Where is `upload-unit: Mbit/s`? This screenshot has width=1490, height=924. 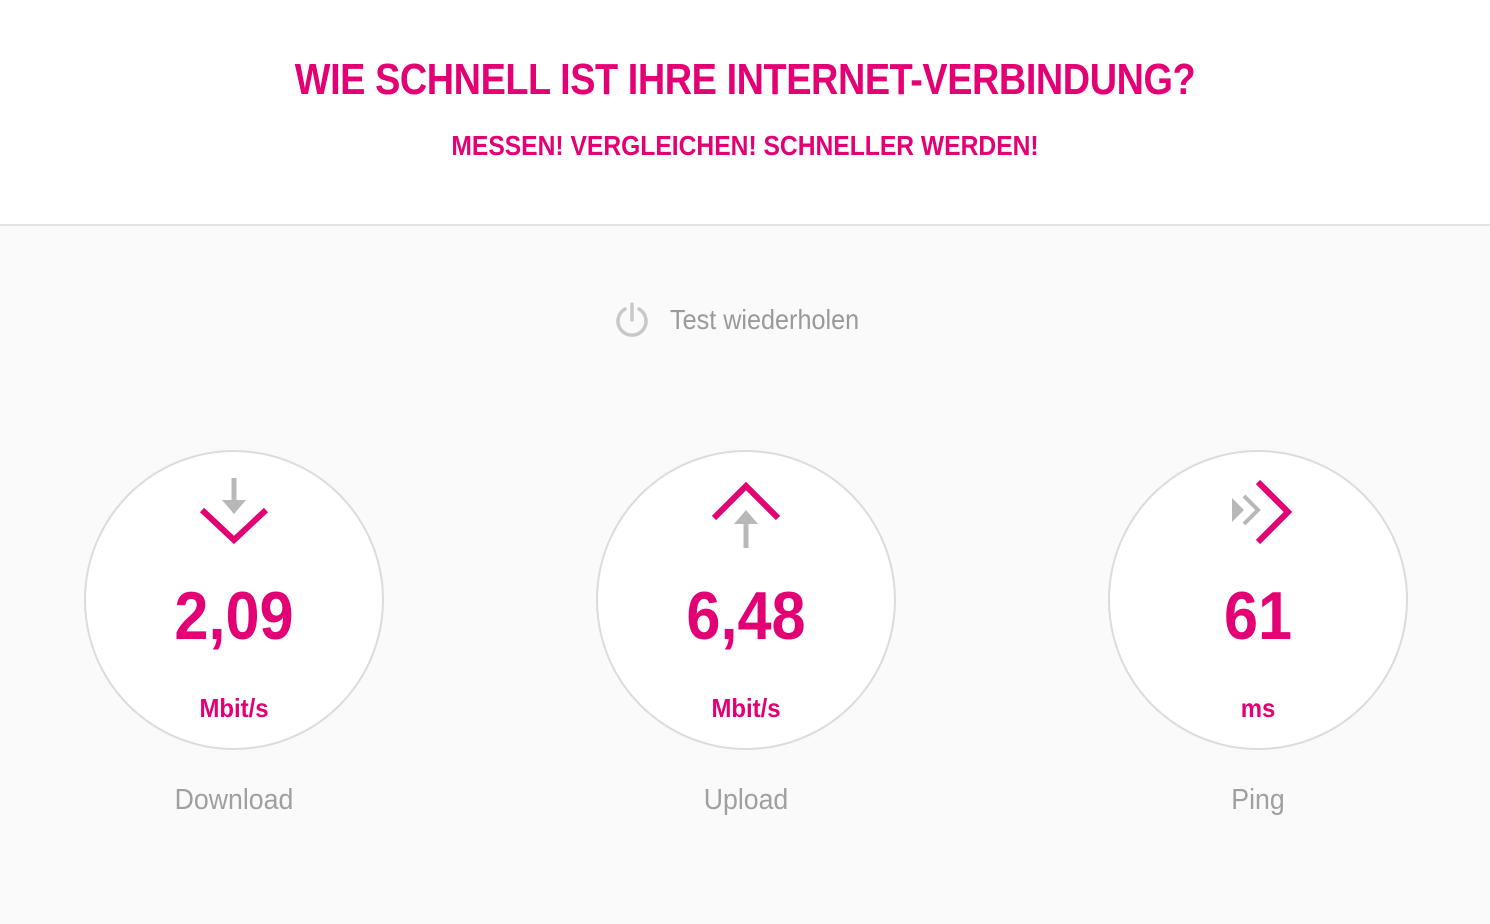 upload-unit: Mbit/s is located at coordinates (746, 708).